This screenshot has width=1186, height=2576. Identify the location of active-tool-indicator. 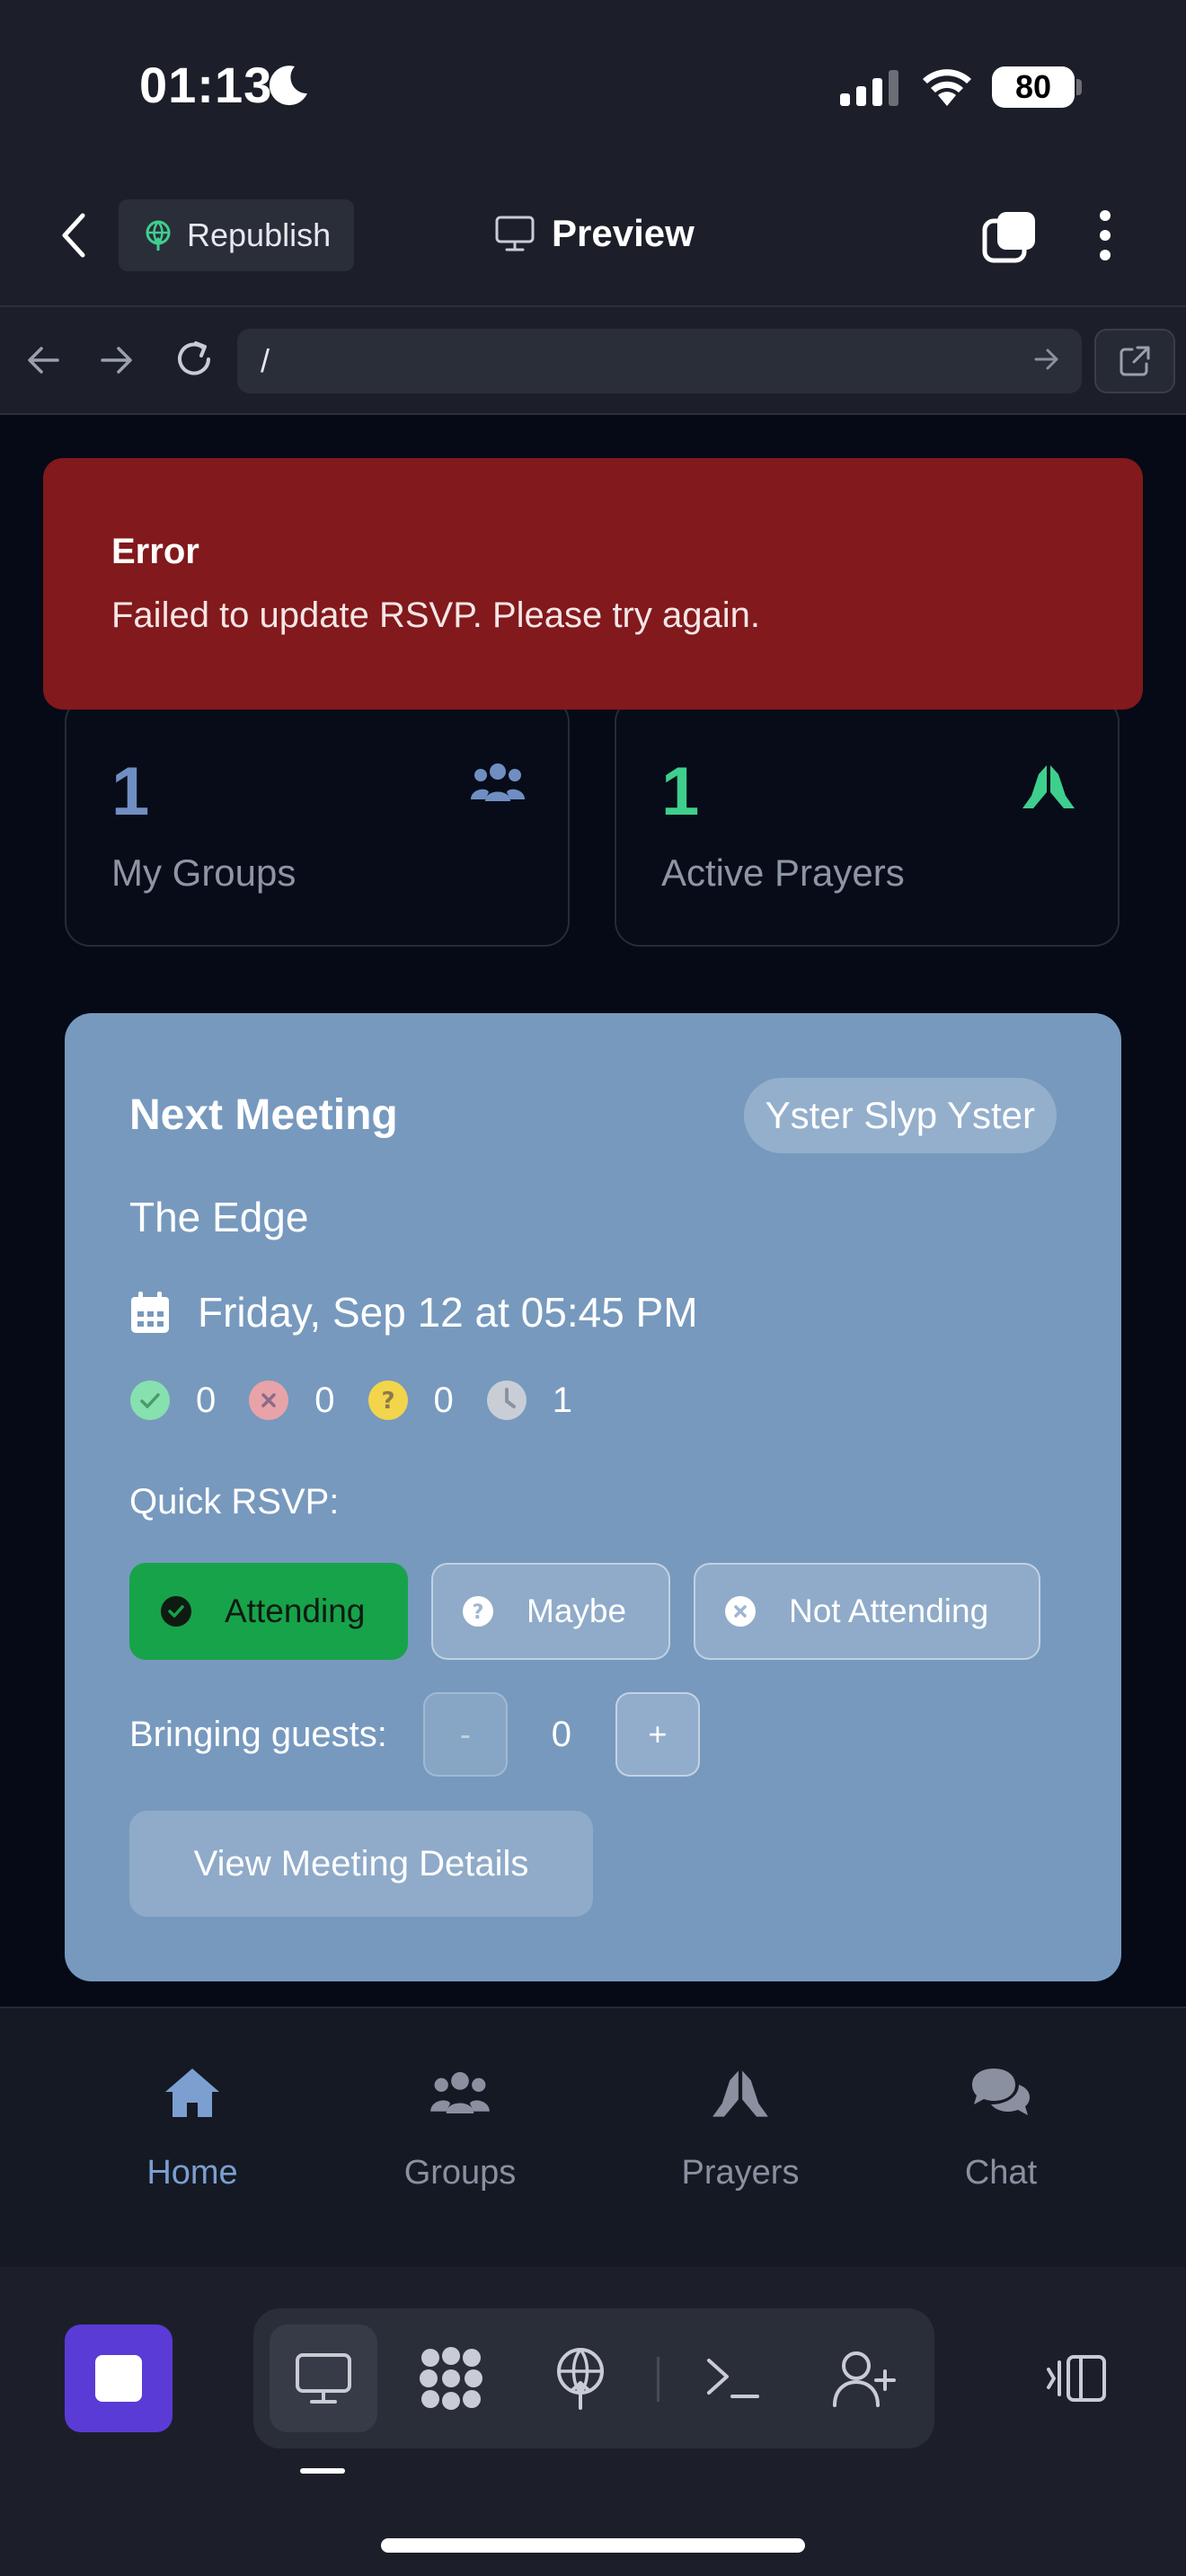
(322, 2471).